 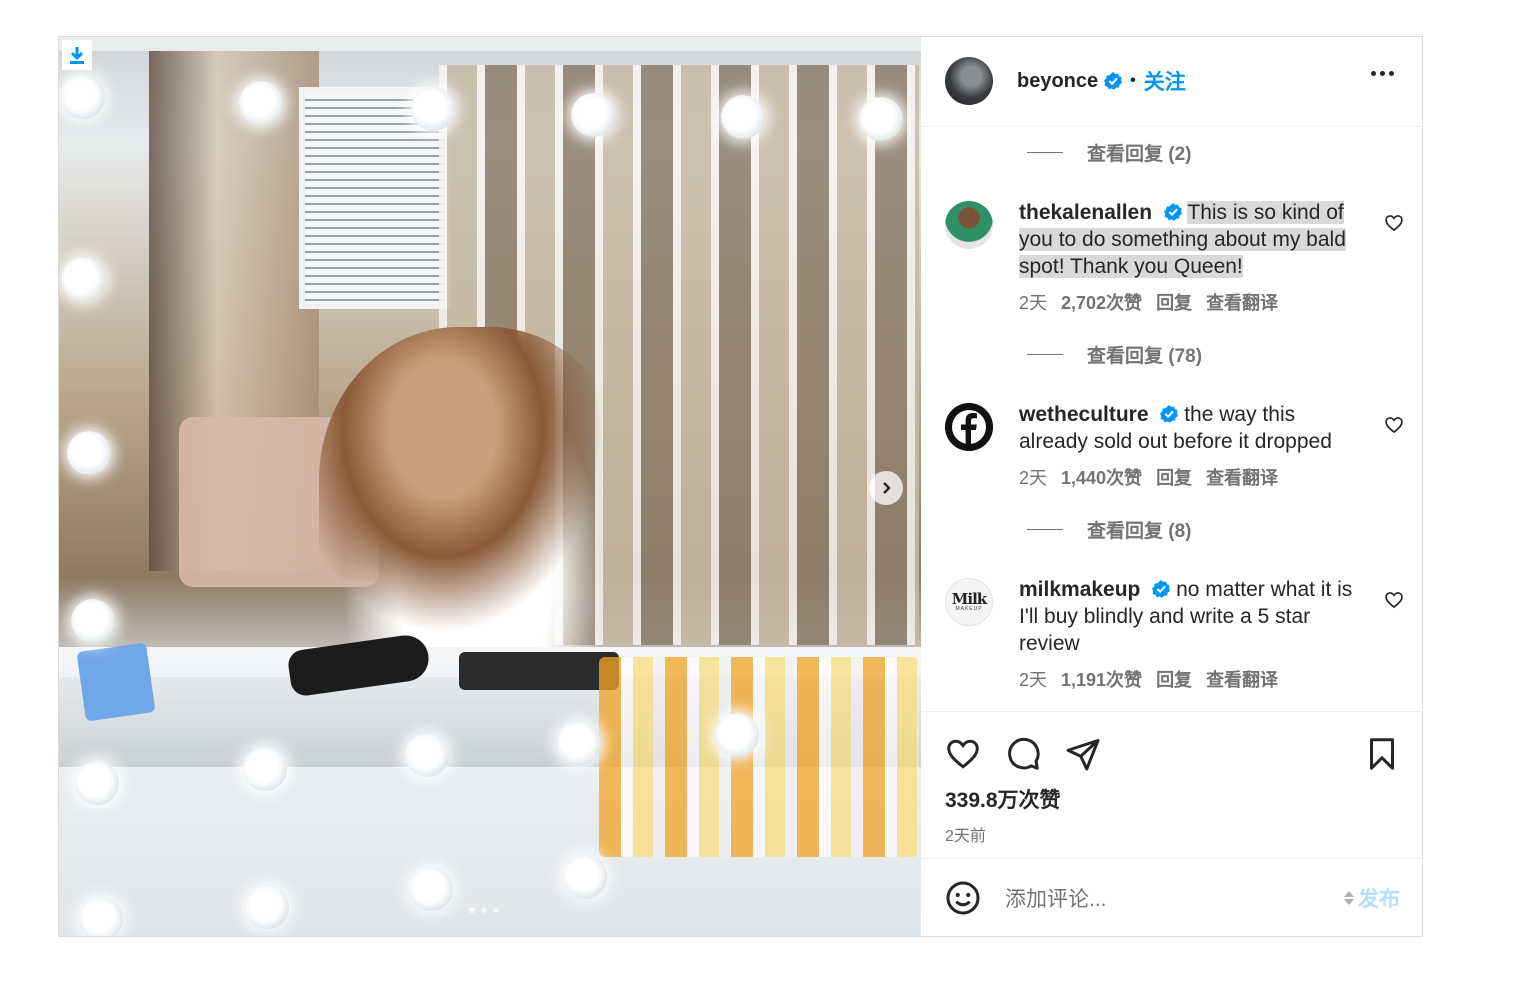 What do you see at coordinates (1382, 754) in the screenshot?
I see `bookmark-icon` at bounding box center [1382, 754].